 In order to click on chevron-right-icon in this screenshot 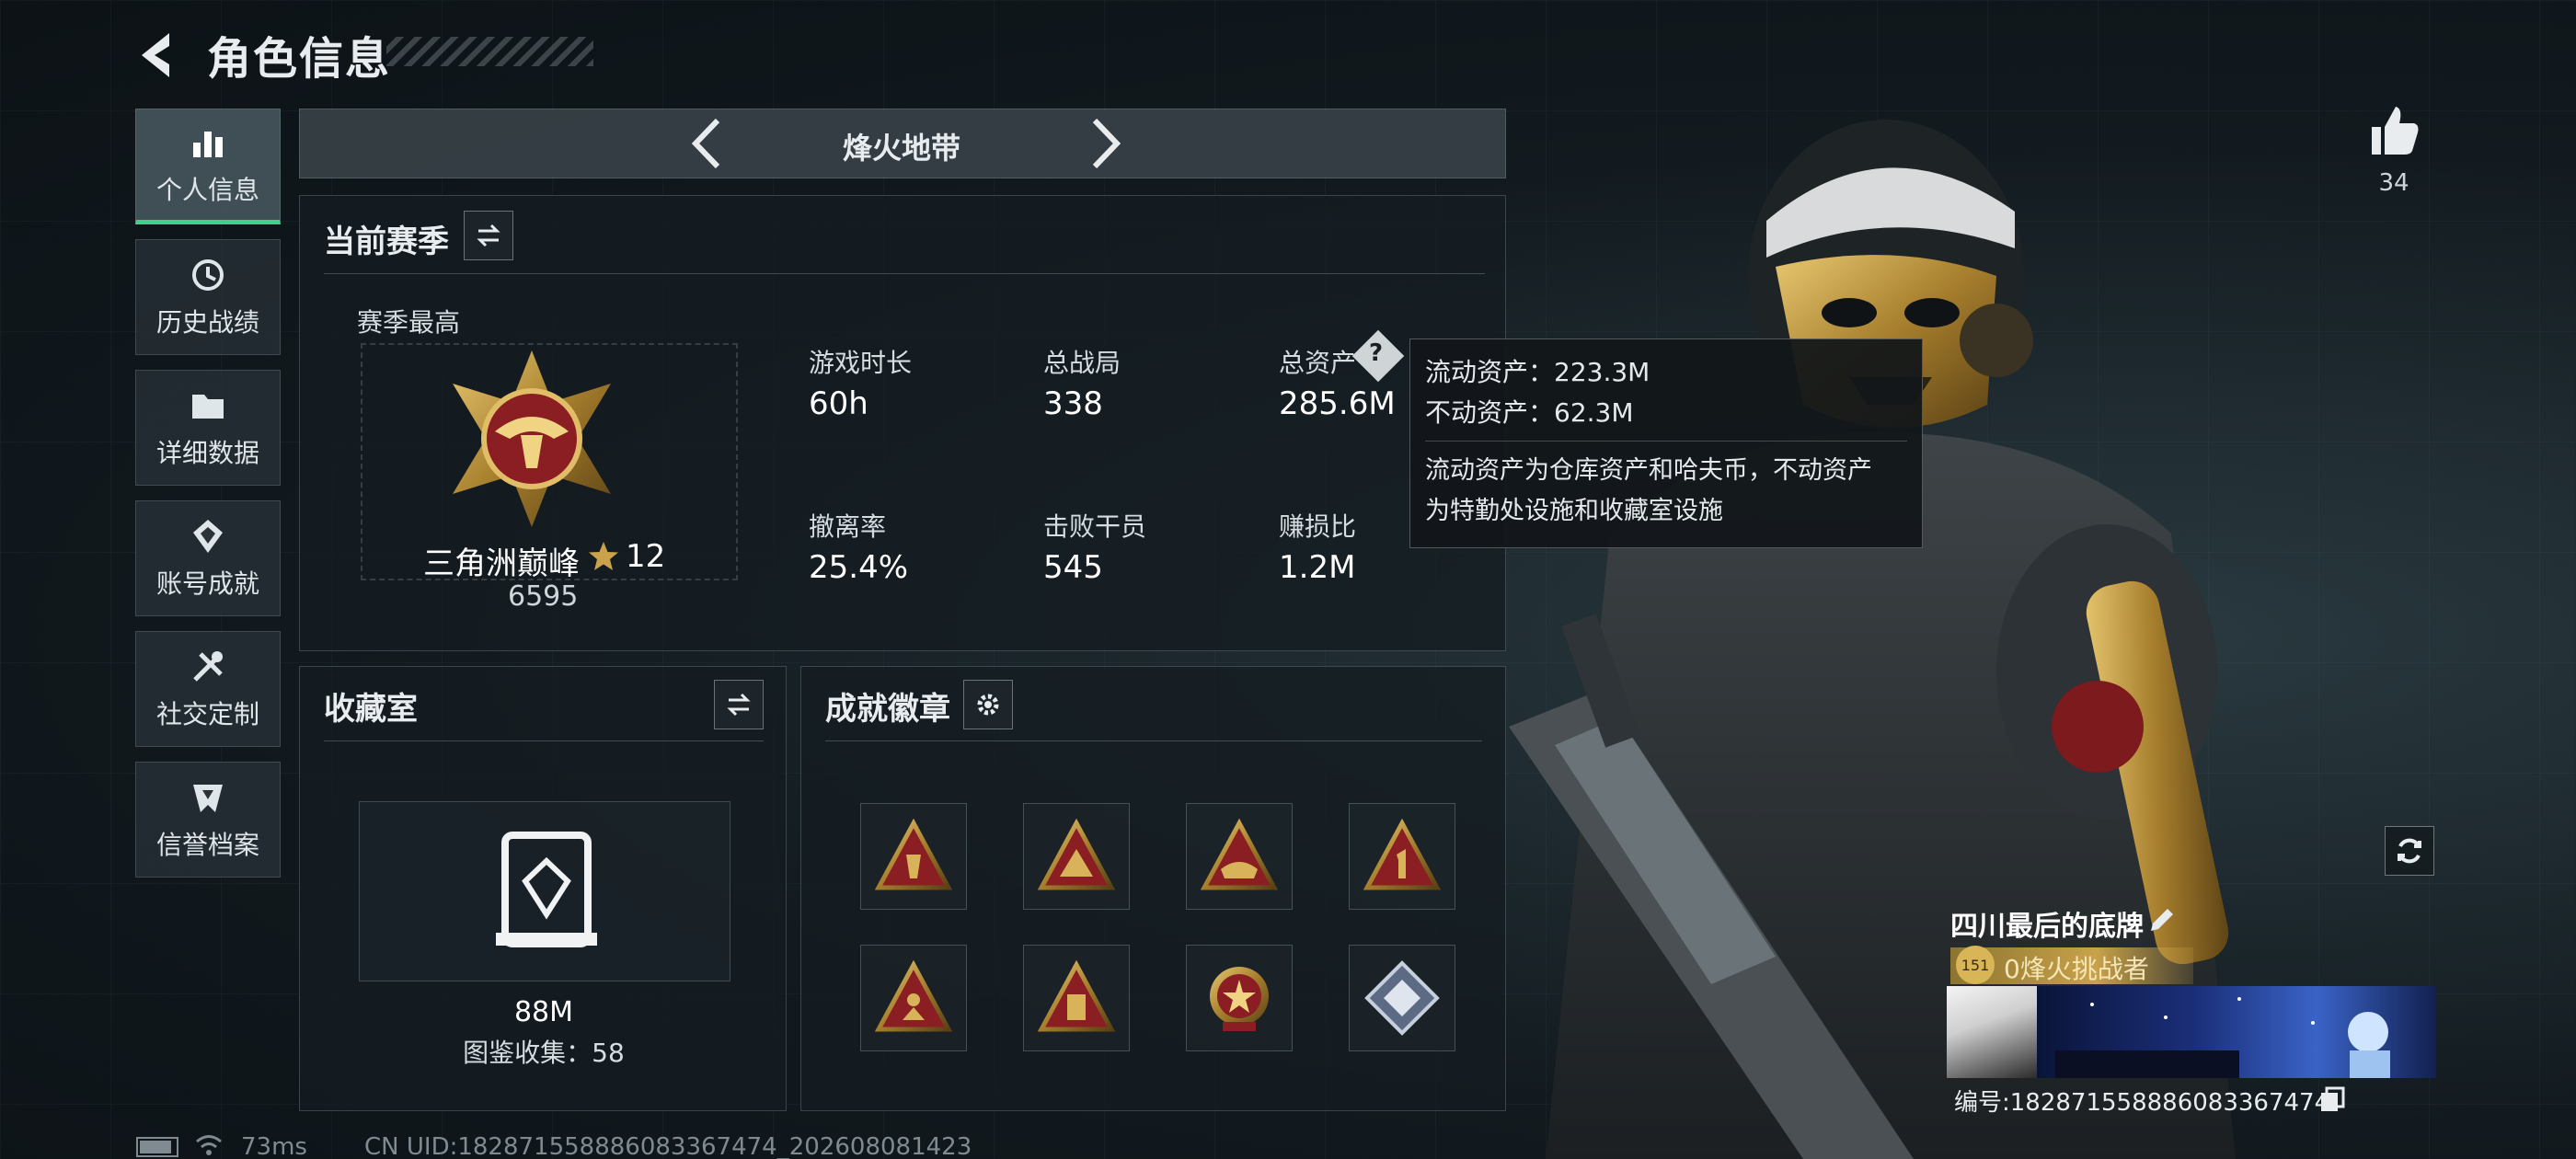, I will do `click(1104, 143)`.